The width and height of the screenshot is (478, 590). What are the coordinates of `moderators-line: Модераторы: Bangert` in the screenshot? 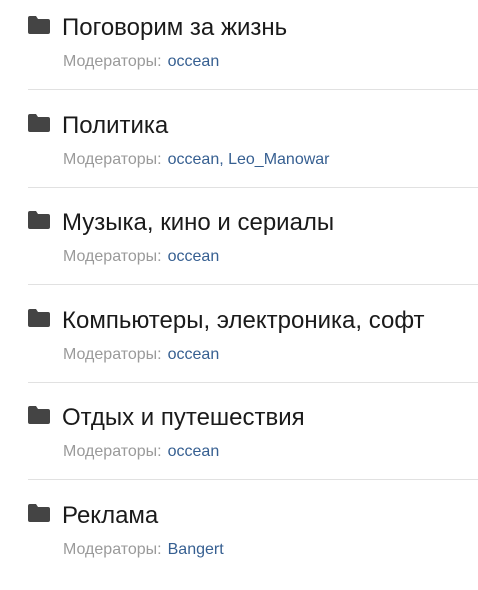 It's located at (143, 550).